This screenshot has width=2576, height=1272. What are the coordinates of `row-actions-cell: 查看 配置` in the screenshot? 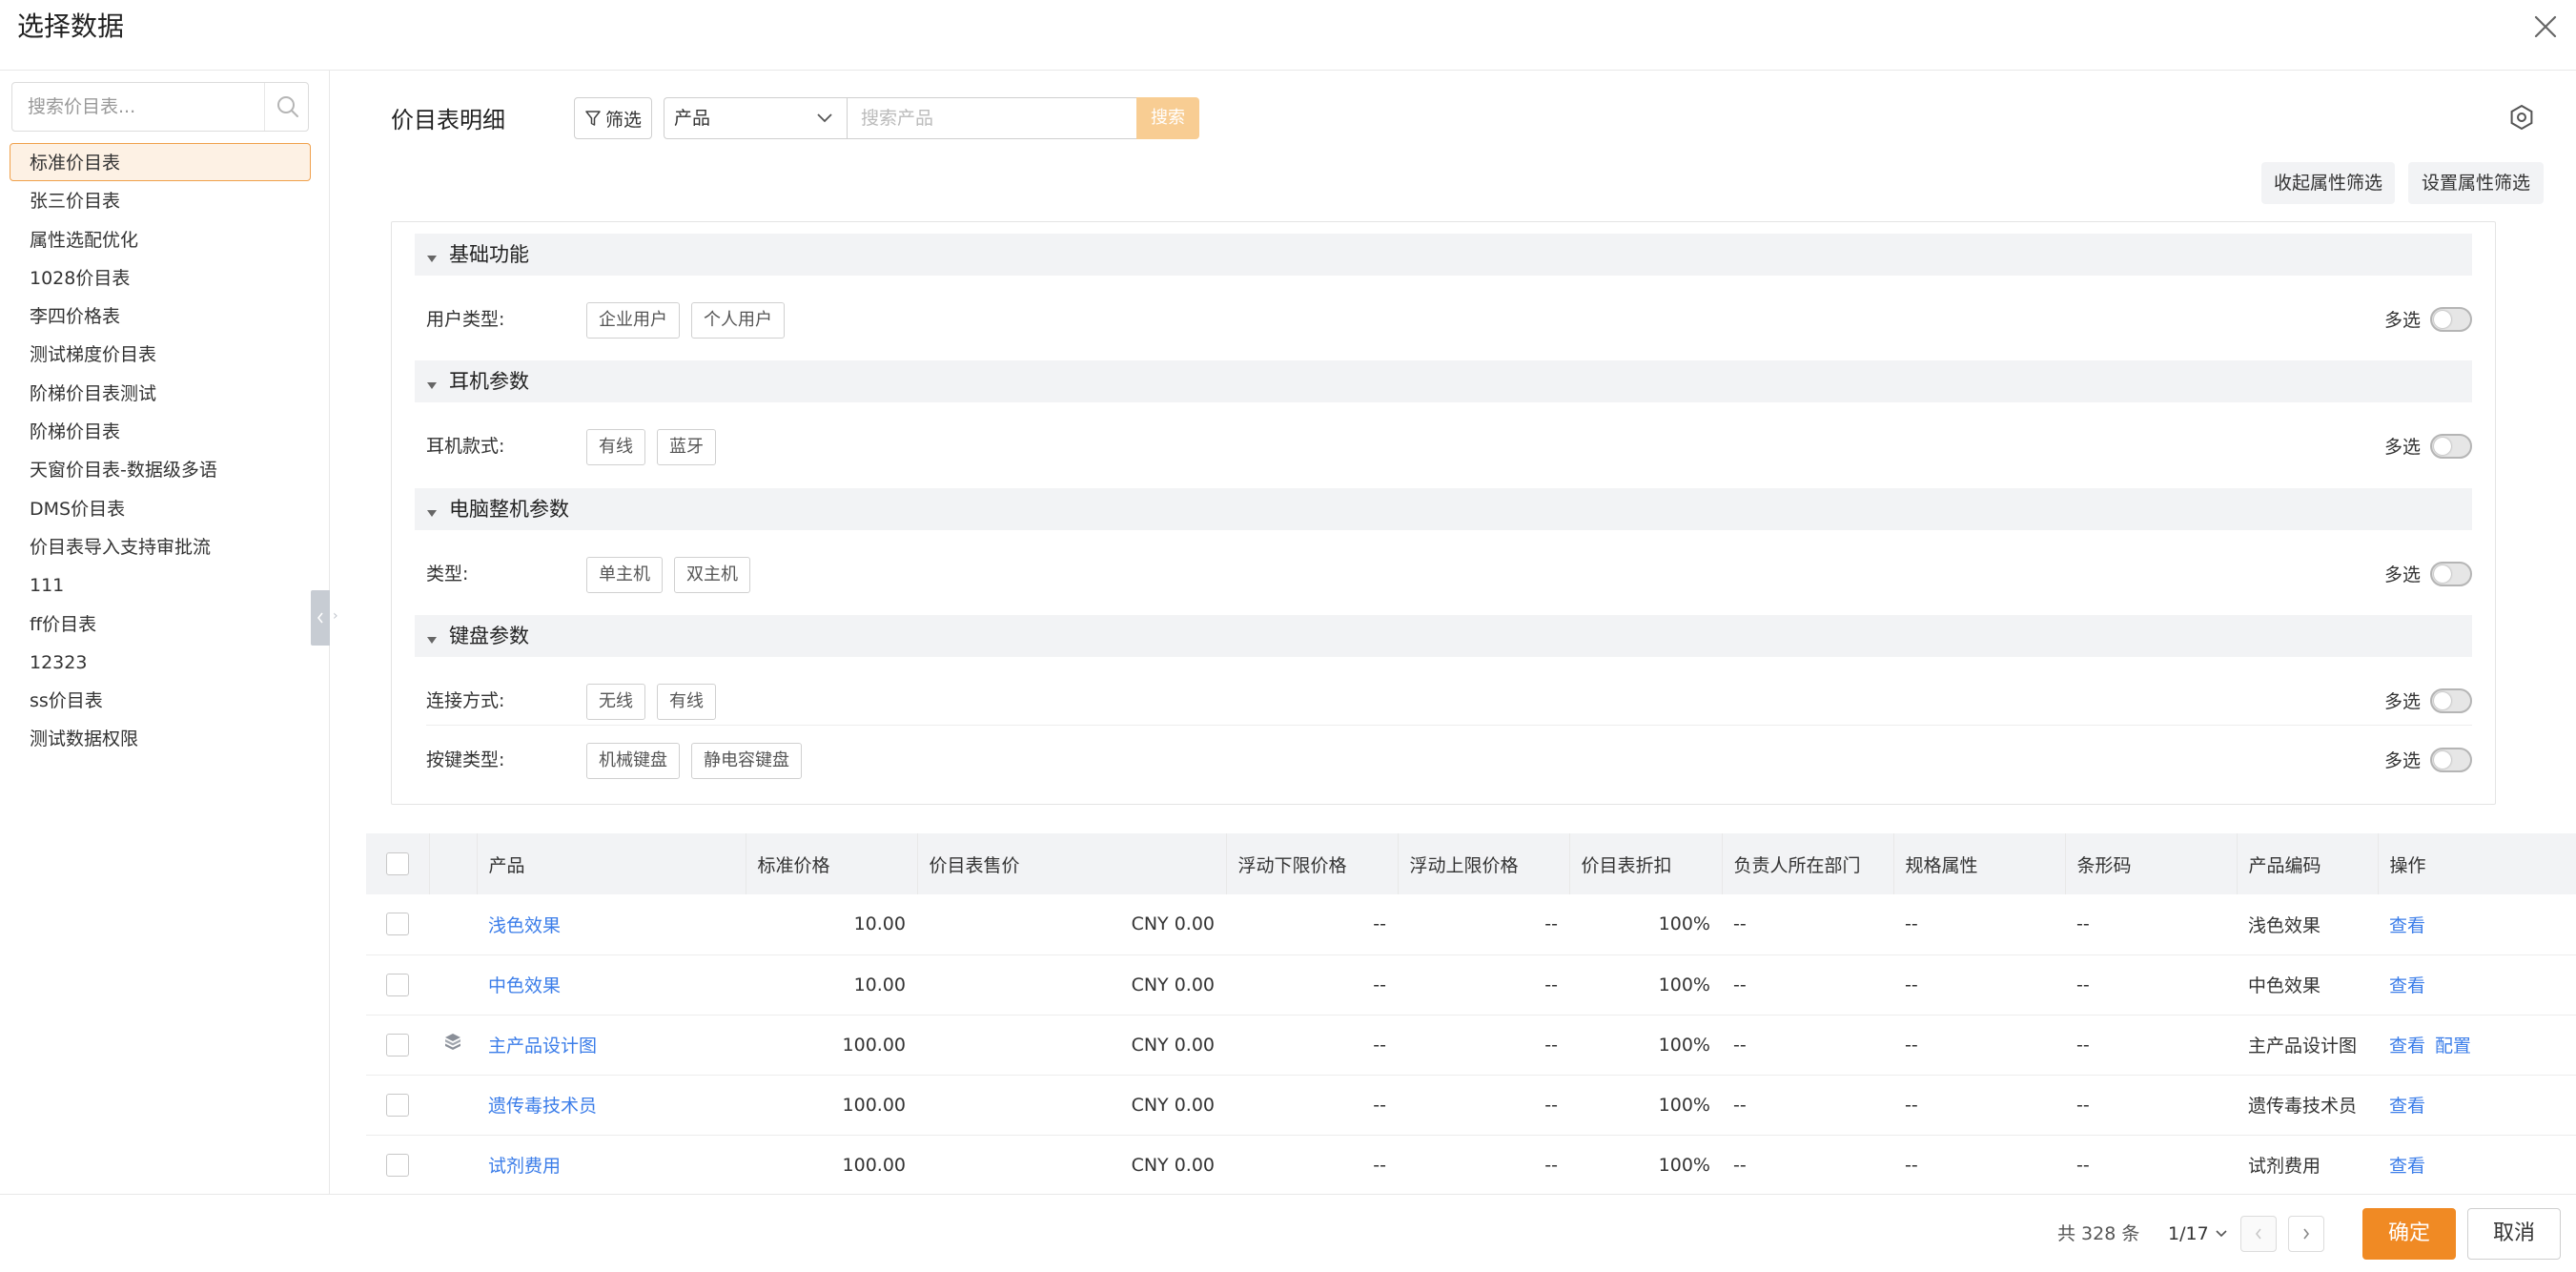 It's located at (2477, 1045).